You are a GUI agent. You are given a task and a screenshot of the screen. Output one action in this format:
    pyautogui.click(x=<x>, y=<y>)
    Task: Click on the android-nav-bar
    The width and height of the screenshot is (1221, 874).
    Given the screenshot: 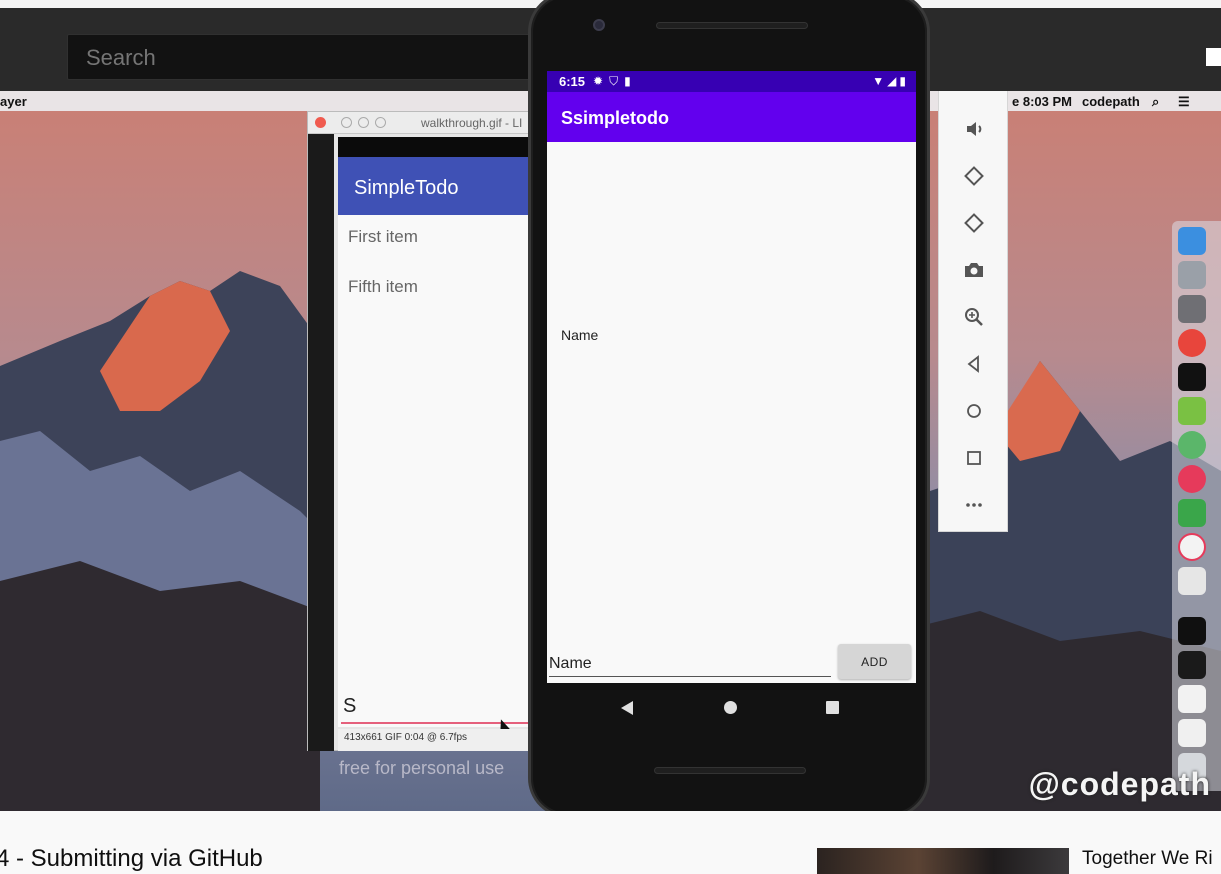 What is the action you would take?
    pyautogui.click(x=731, y=707)
    